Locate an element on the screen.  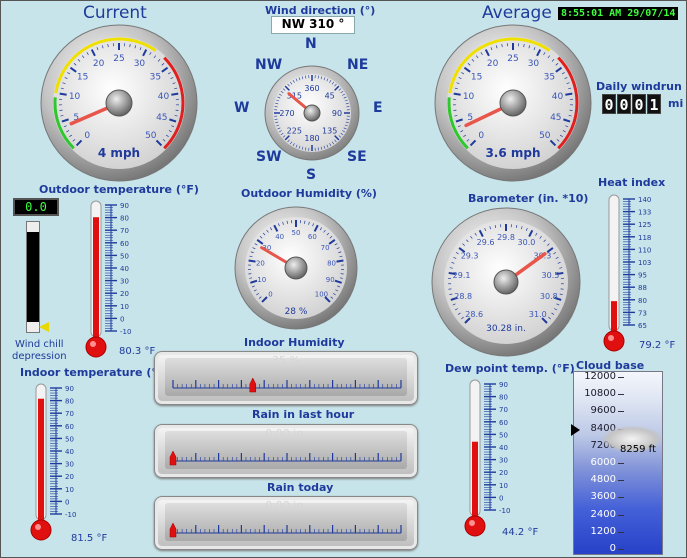
compass-w: W is located at coordinates (242, 108).